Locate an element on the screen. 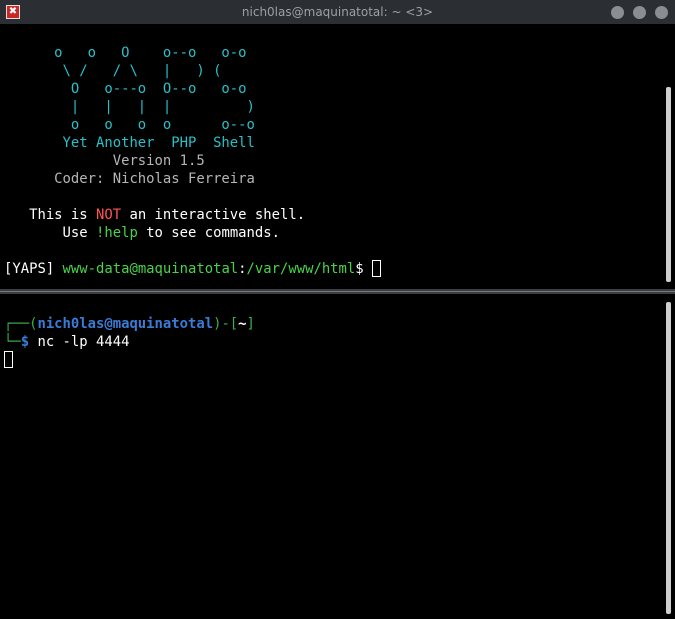 The height and width of the screenshot is (619, 675). notice-highlight: NOT is located at coordinates (109, 215).